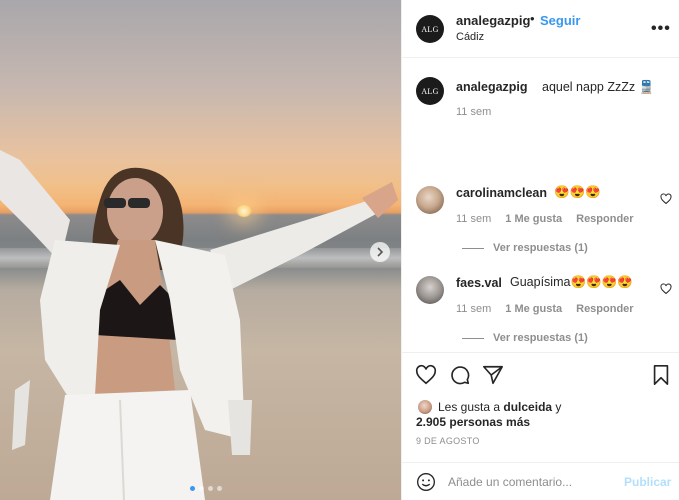 This screenshot has height=500, width=679. I want to click on emoji-icon, so click(426, 482).